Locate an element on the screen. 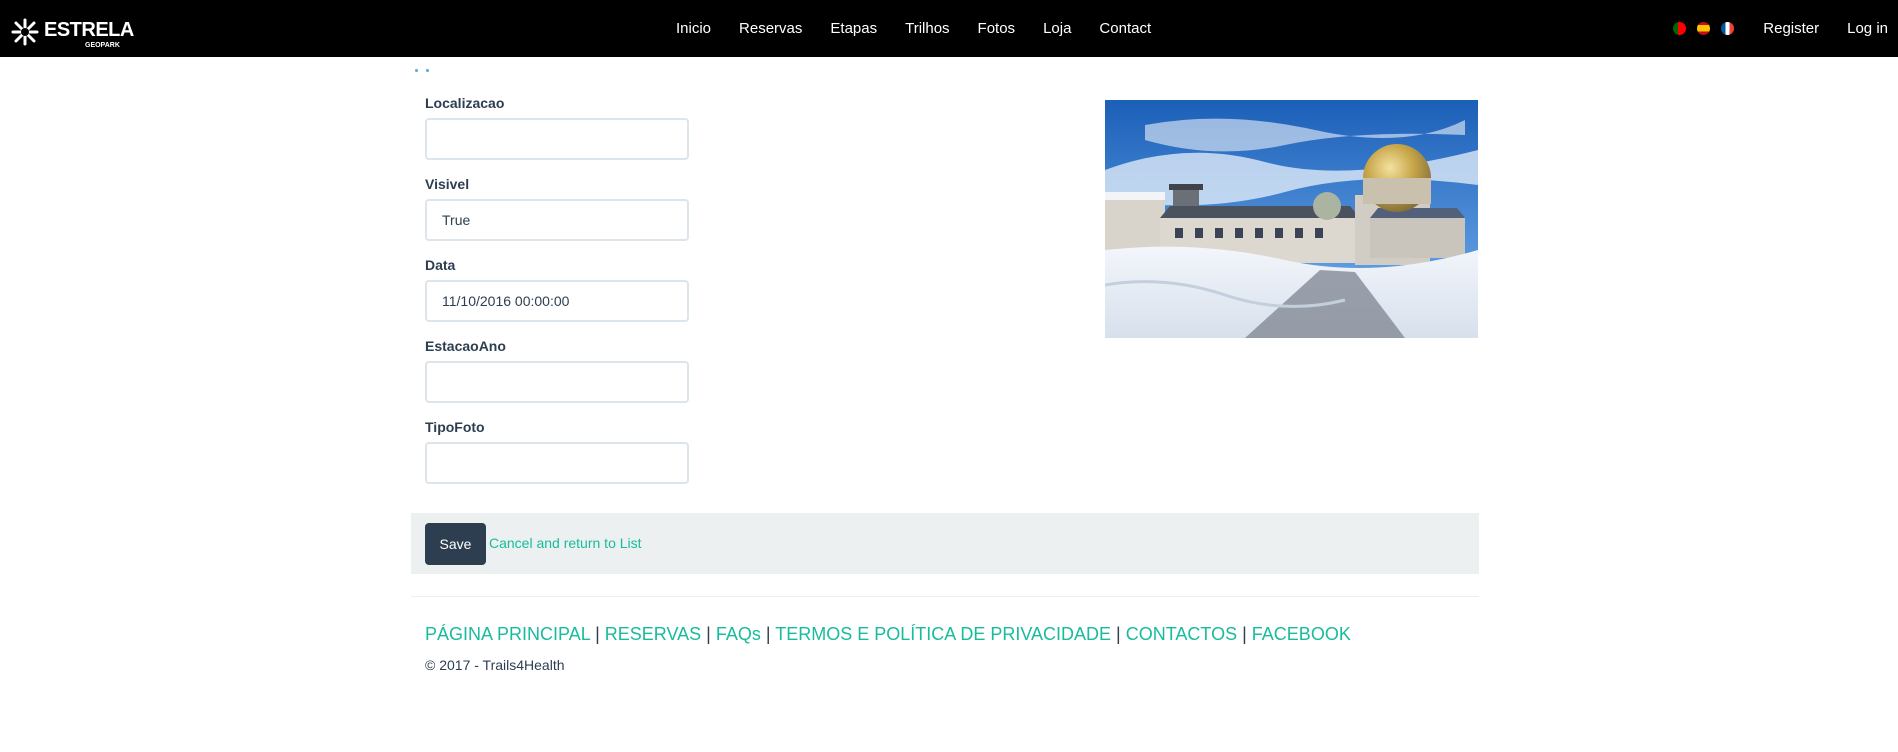  nav-reservas: Reservas is located at coordinates (770, 28).